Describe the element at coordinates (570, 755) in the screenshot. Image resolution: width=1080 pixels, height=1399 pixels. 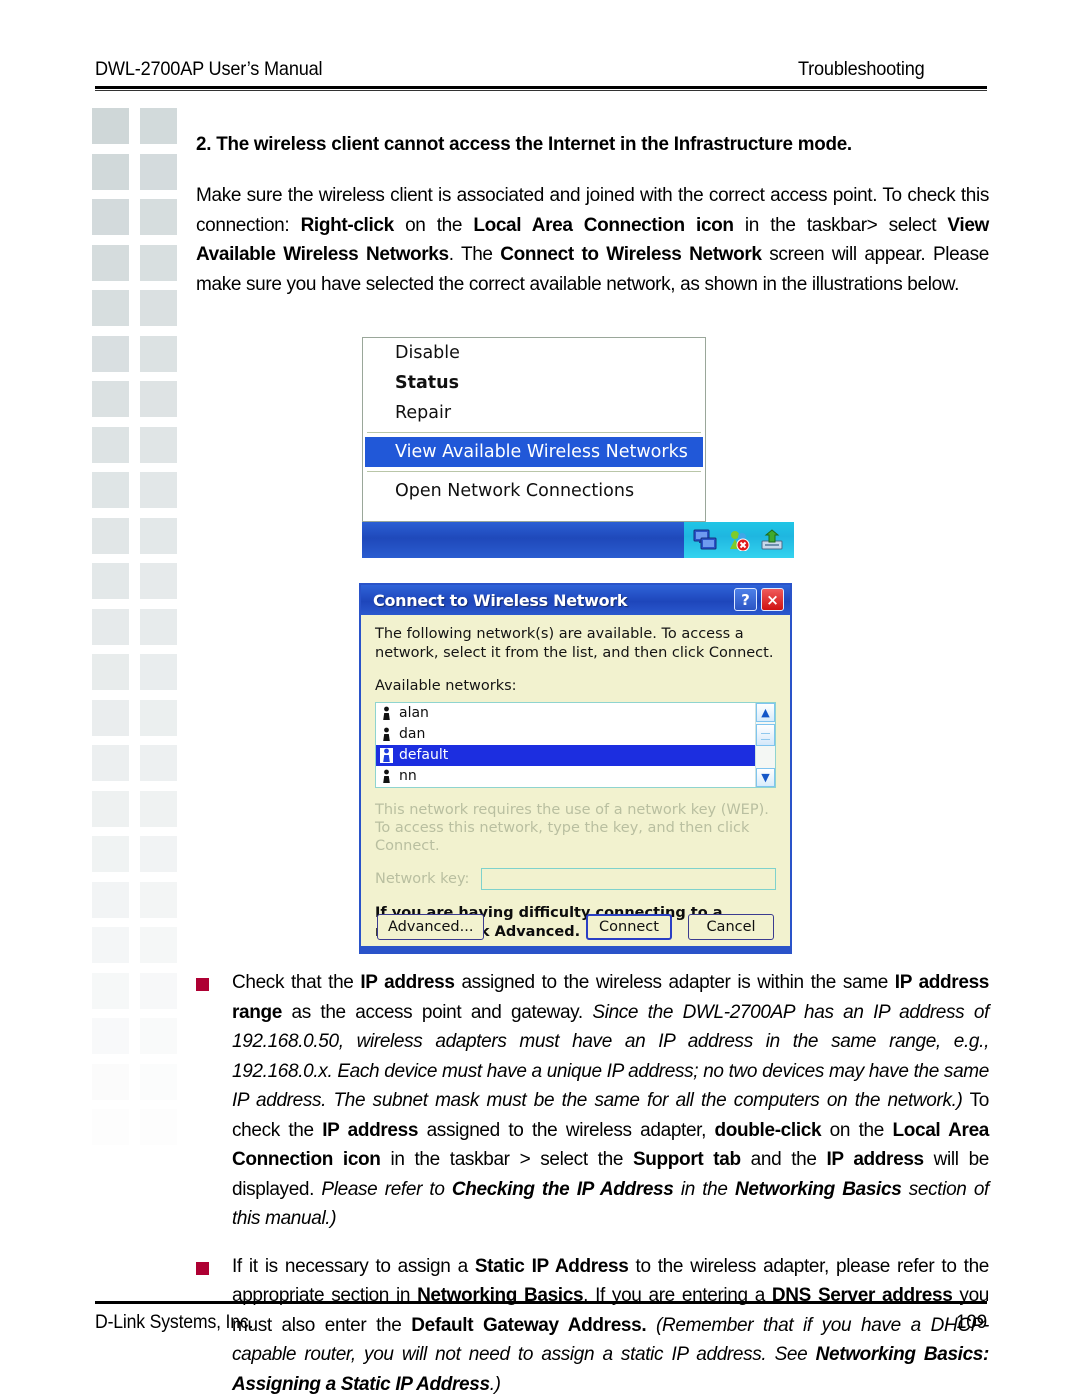
I see `selection-highlight` at that location.